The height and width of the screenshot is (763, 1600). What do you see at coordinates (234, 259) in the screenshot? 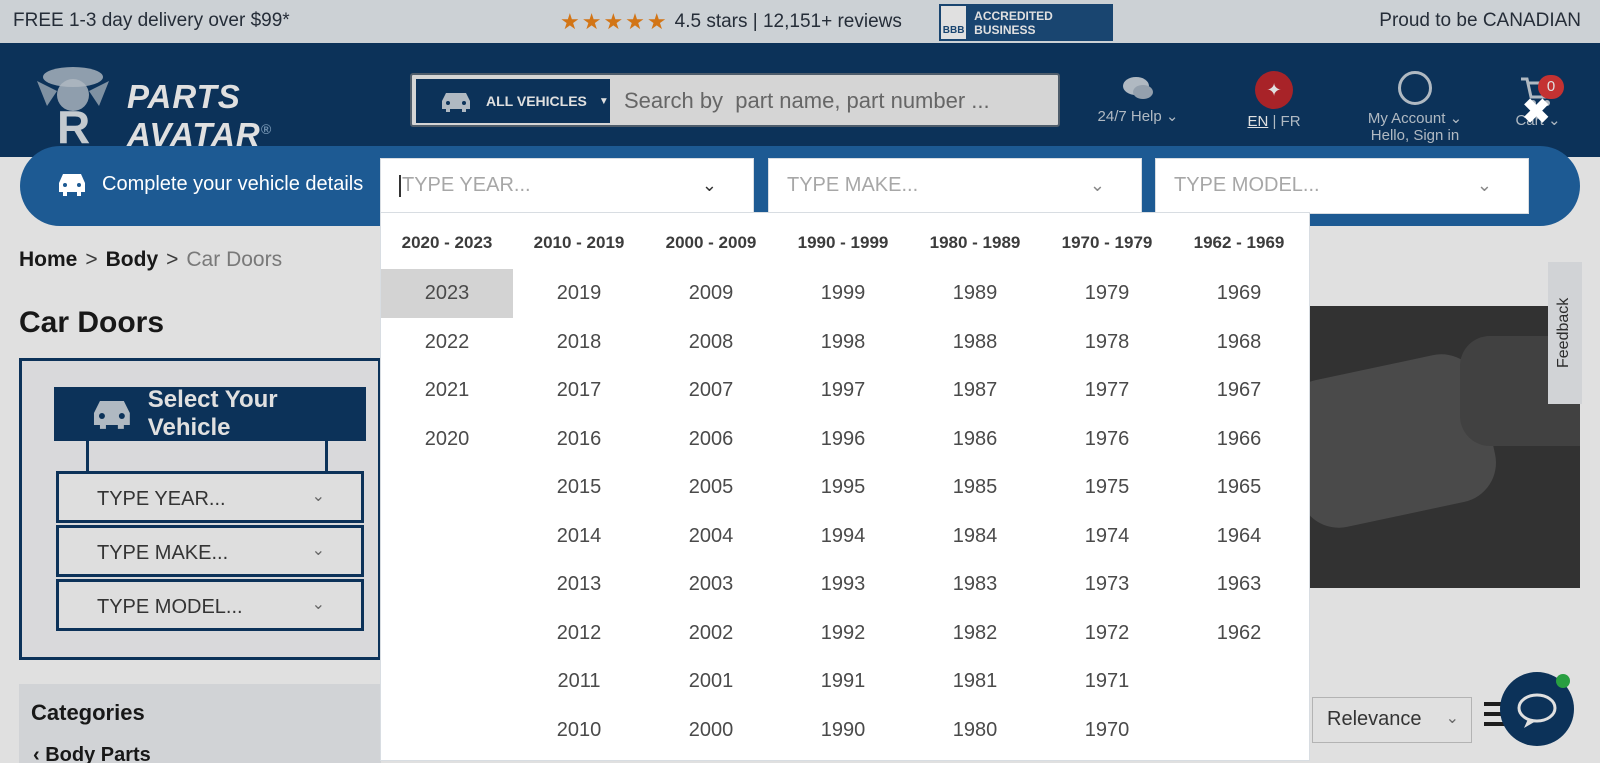
I see `breadcrumb-current: Car Doors` at bounding box center [234, 259].